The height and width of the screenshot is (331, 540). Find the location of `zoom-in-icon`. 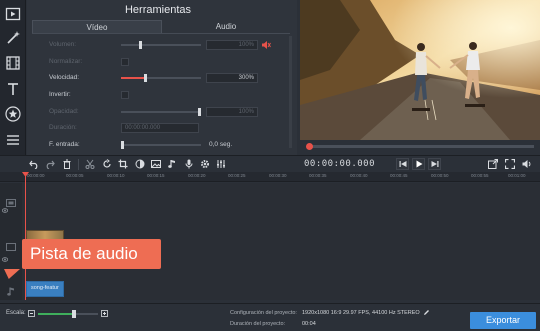

zoom-in-icon is located at coordinates (104, 313).